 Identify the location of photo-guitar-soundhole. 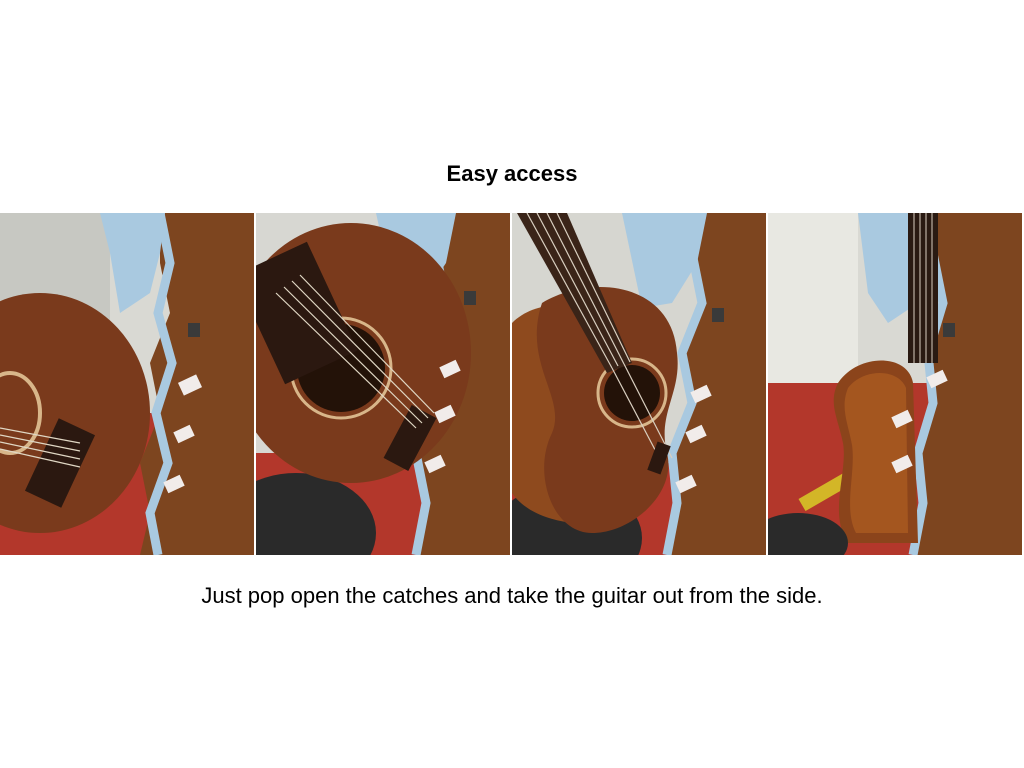
(383, 384).